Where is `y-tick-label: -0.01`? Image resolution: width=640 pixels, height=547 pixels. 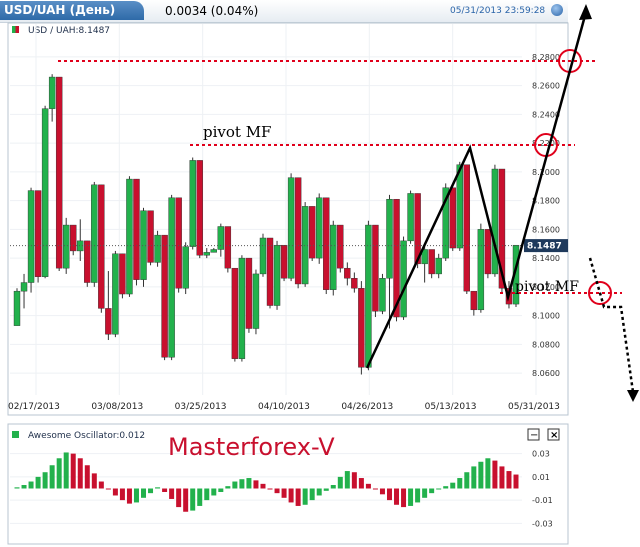
y-tick-label: -0.01 is located at coordinates (542, 500).